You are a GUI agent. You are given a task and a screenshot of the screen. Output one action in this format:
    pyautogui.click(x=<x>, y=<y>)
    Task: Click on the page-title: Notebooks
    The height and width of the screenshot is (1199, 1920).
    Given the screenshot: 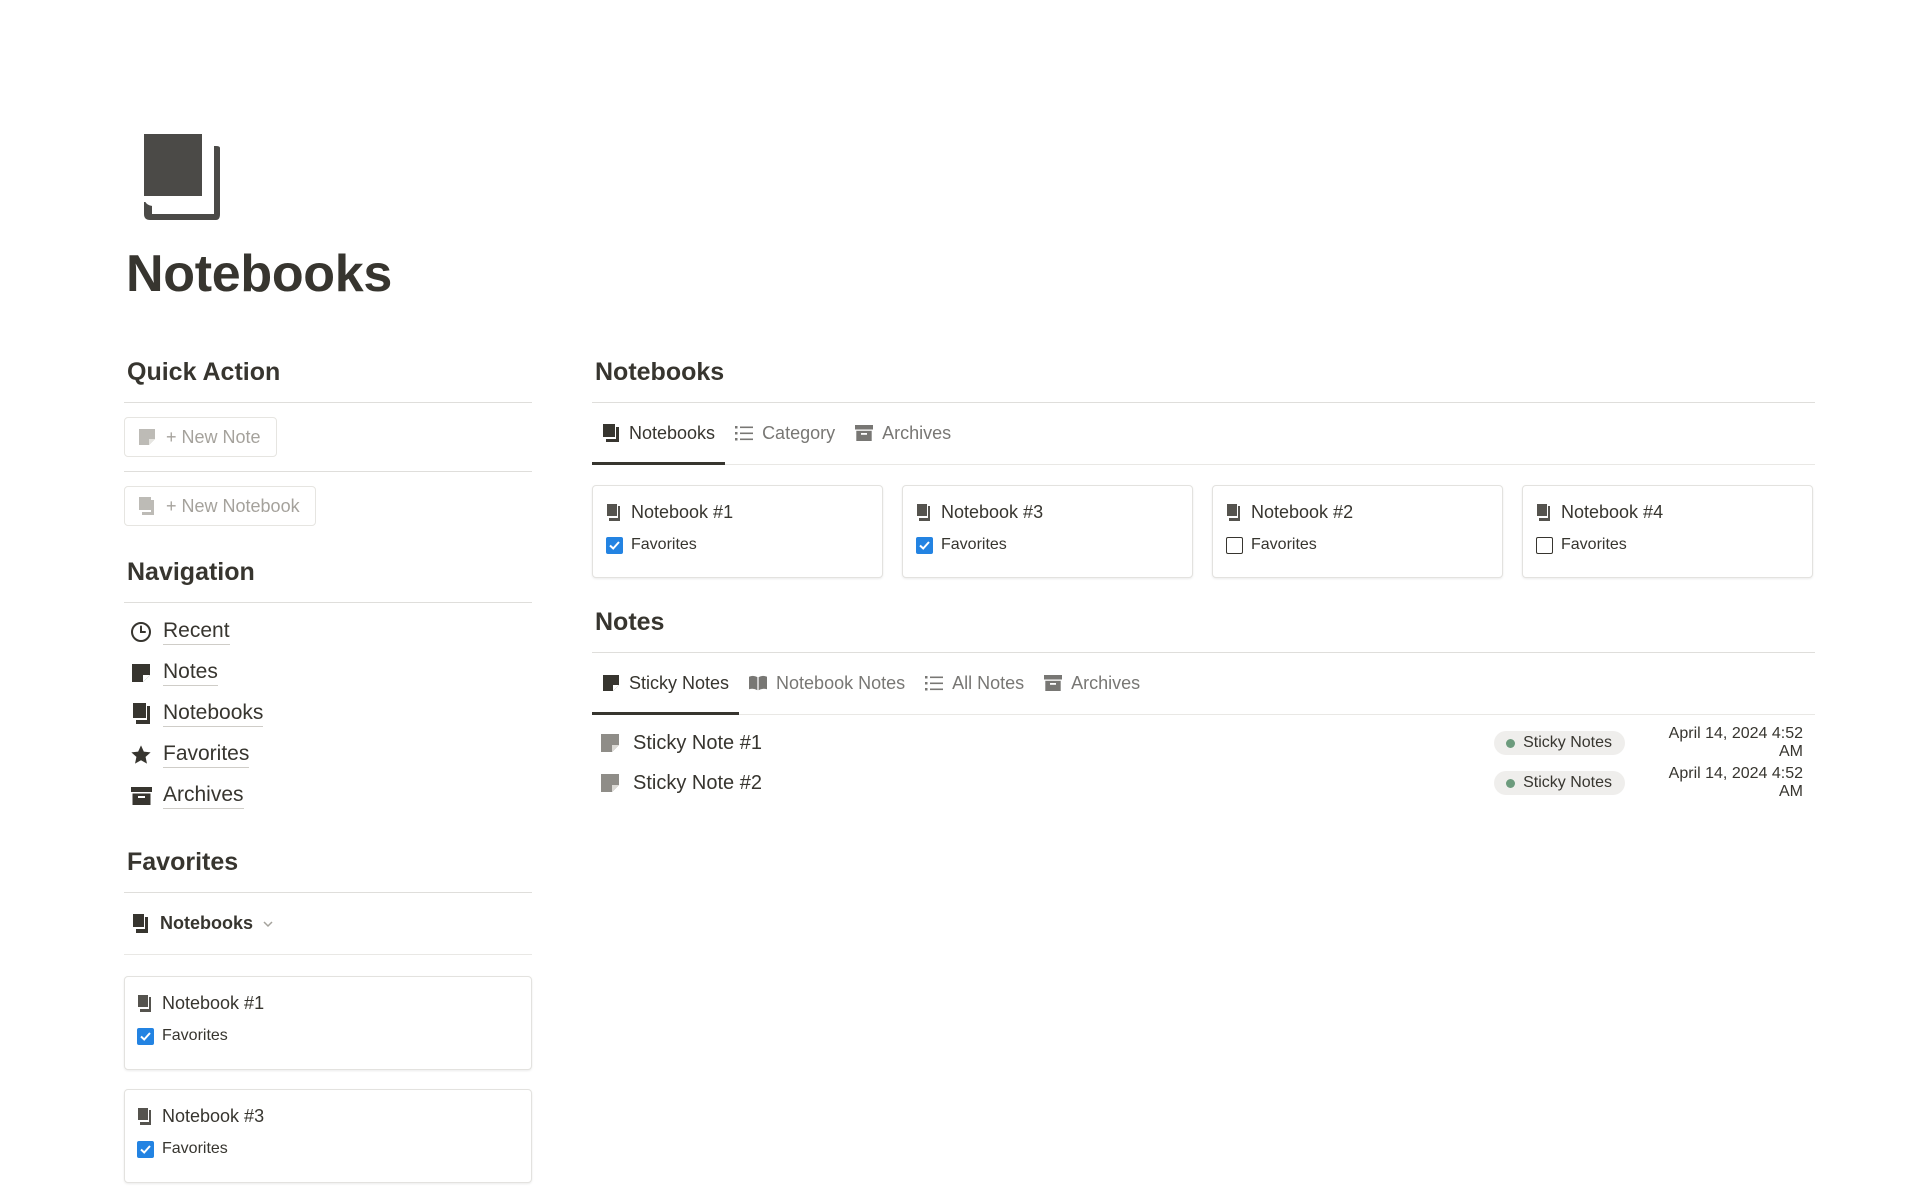 What is the action you would take?
    pyautogui.click(x=259, y=274)
    